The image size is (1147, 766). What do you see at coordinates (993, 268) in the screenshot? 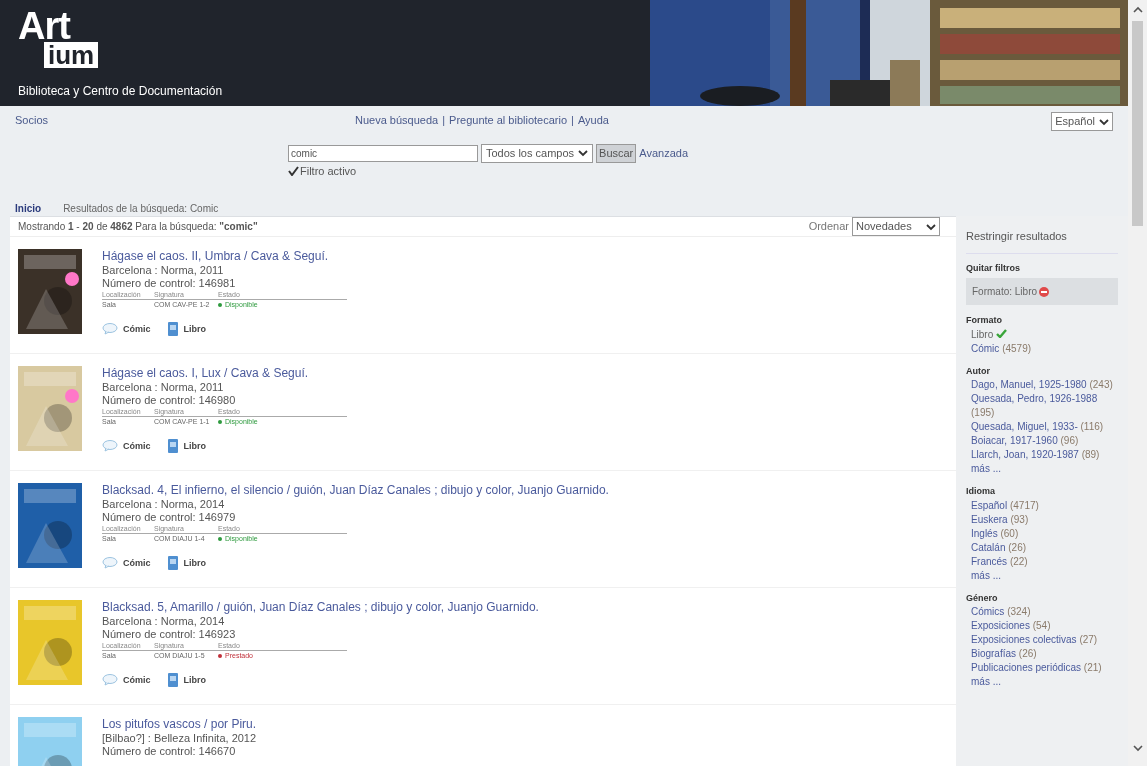
I see `facet-heading: Quitar filtros` at bounding box center [993, 268].